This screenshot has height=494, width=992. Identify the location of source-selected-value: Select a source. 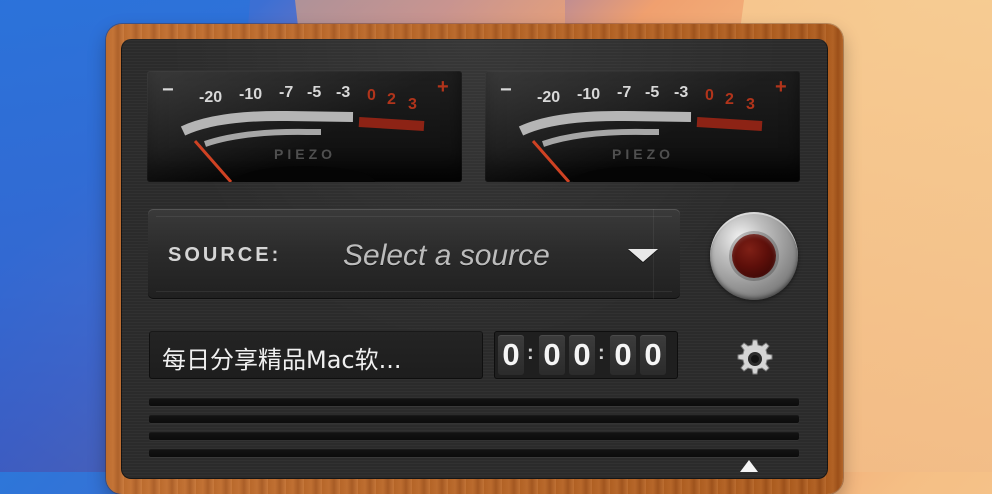
(446, 255).